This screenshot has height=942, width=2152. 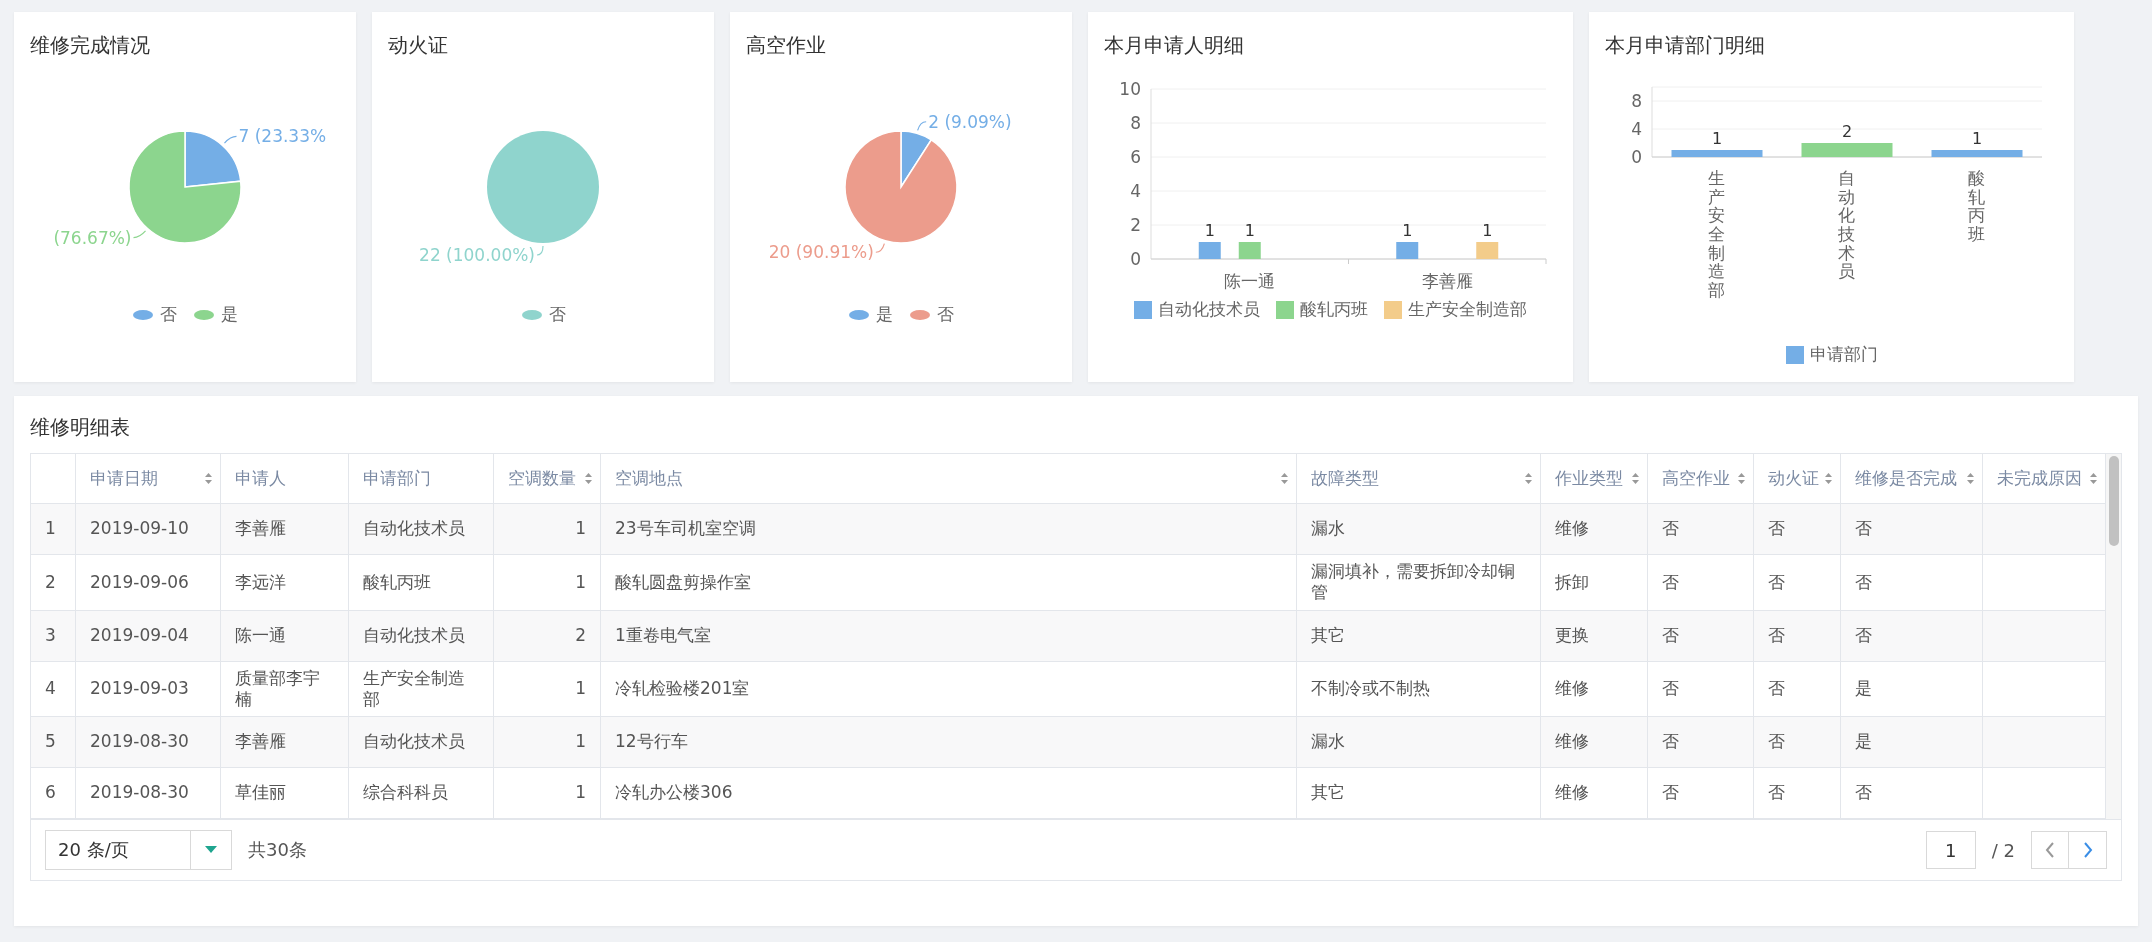 I want to click on data-label: 2 (9.09%), so click(x=970, y=121).